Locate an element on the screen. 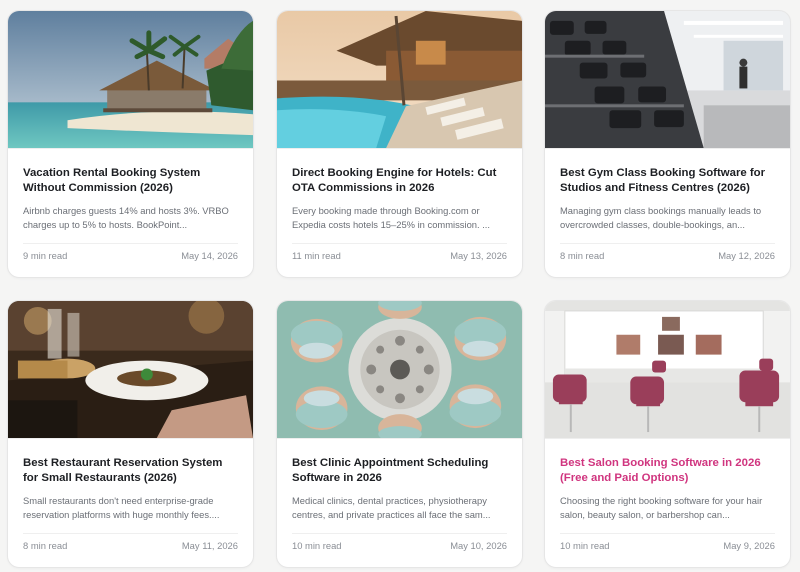  hair-salon-photo is located at coordinates (667, 370).